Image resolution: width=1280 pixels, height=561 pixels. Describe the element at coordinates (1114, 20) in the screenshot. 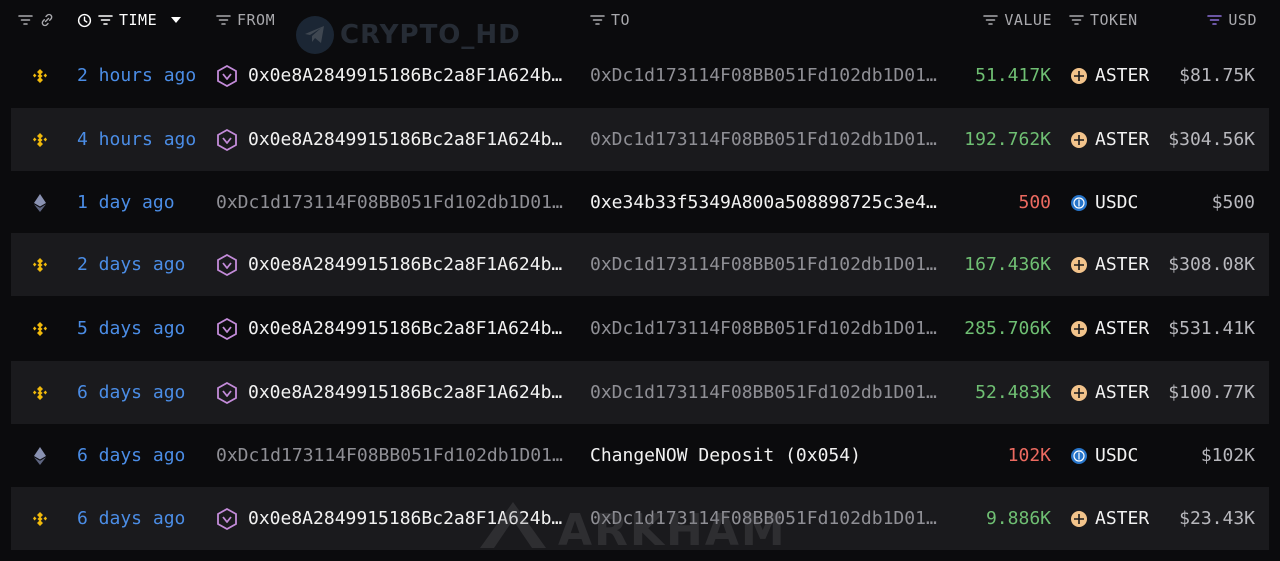

I see `header-token-label: TOKEN` at that location.